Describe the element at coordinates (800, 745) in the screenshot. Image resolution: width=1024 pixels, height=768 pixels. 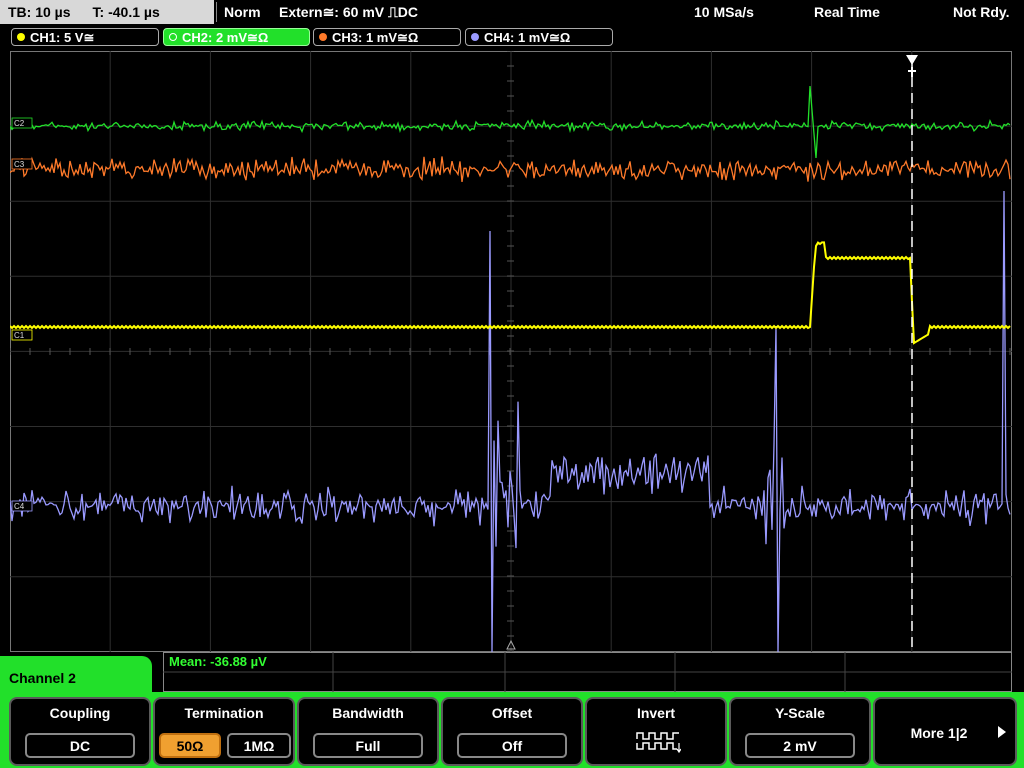
I see `yscale-value: 2 mV` at that location.